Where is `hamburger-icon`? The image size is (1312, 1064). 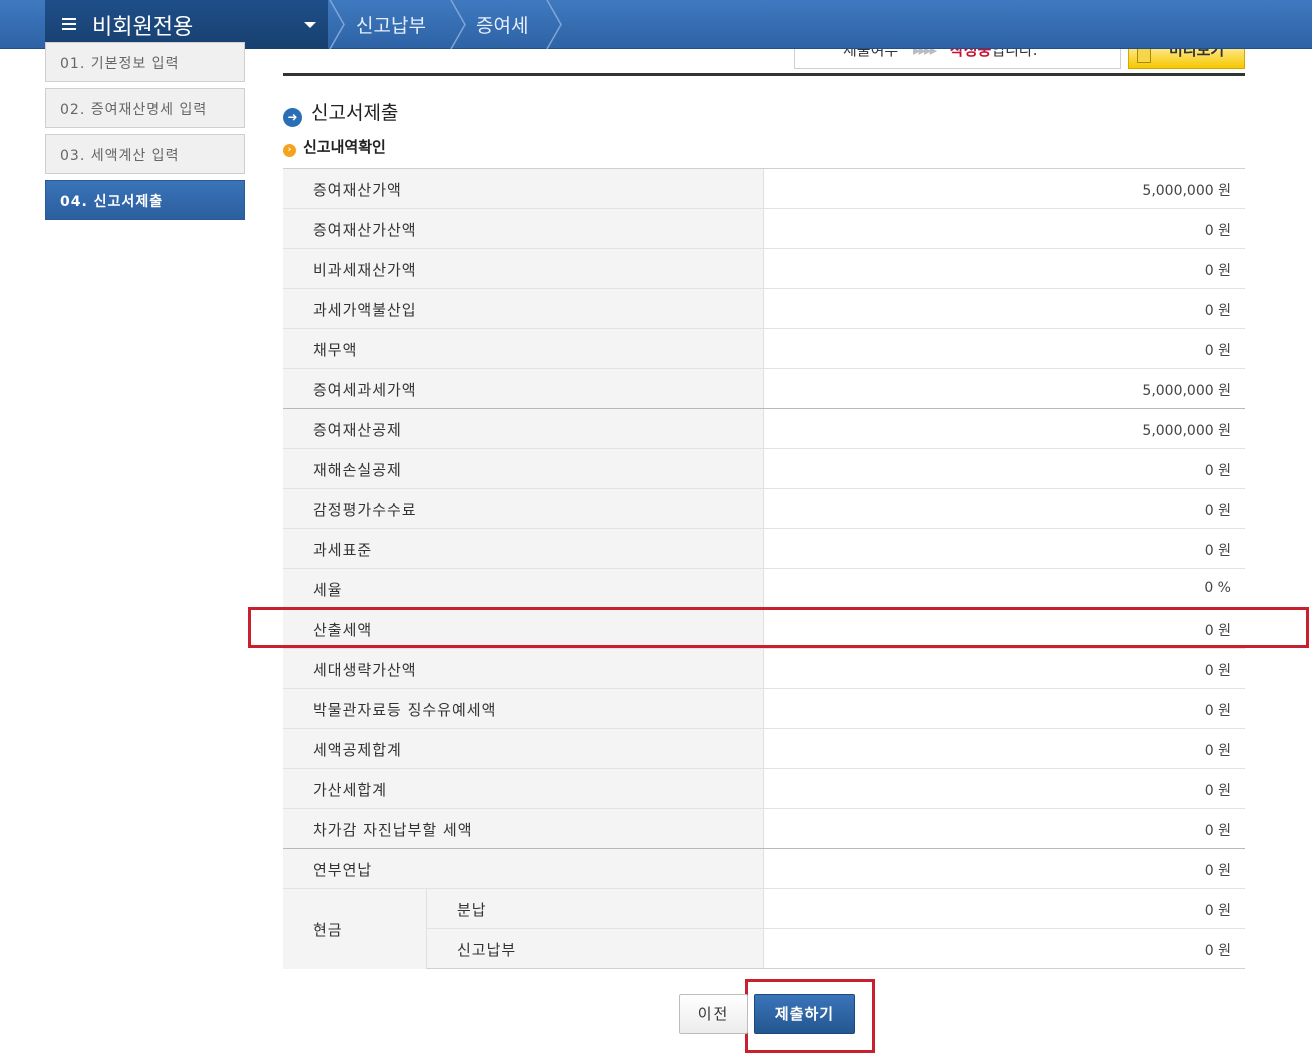 hamburger-icon is located at coordinates (69, 25).